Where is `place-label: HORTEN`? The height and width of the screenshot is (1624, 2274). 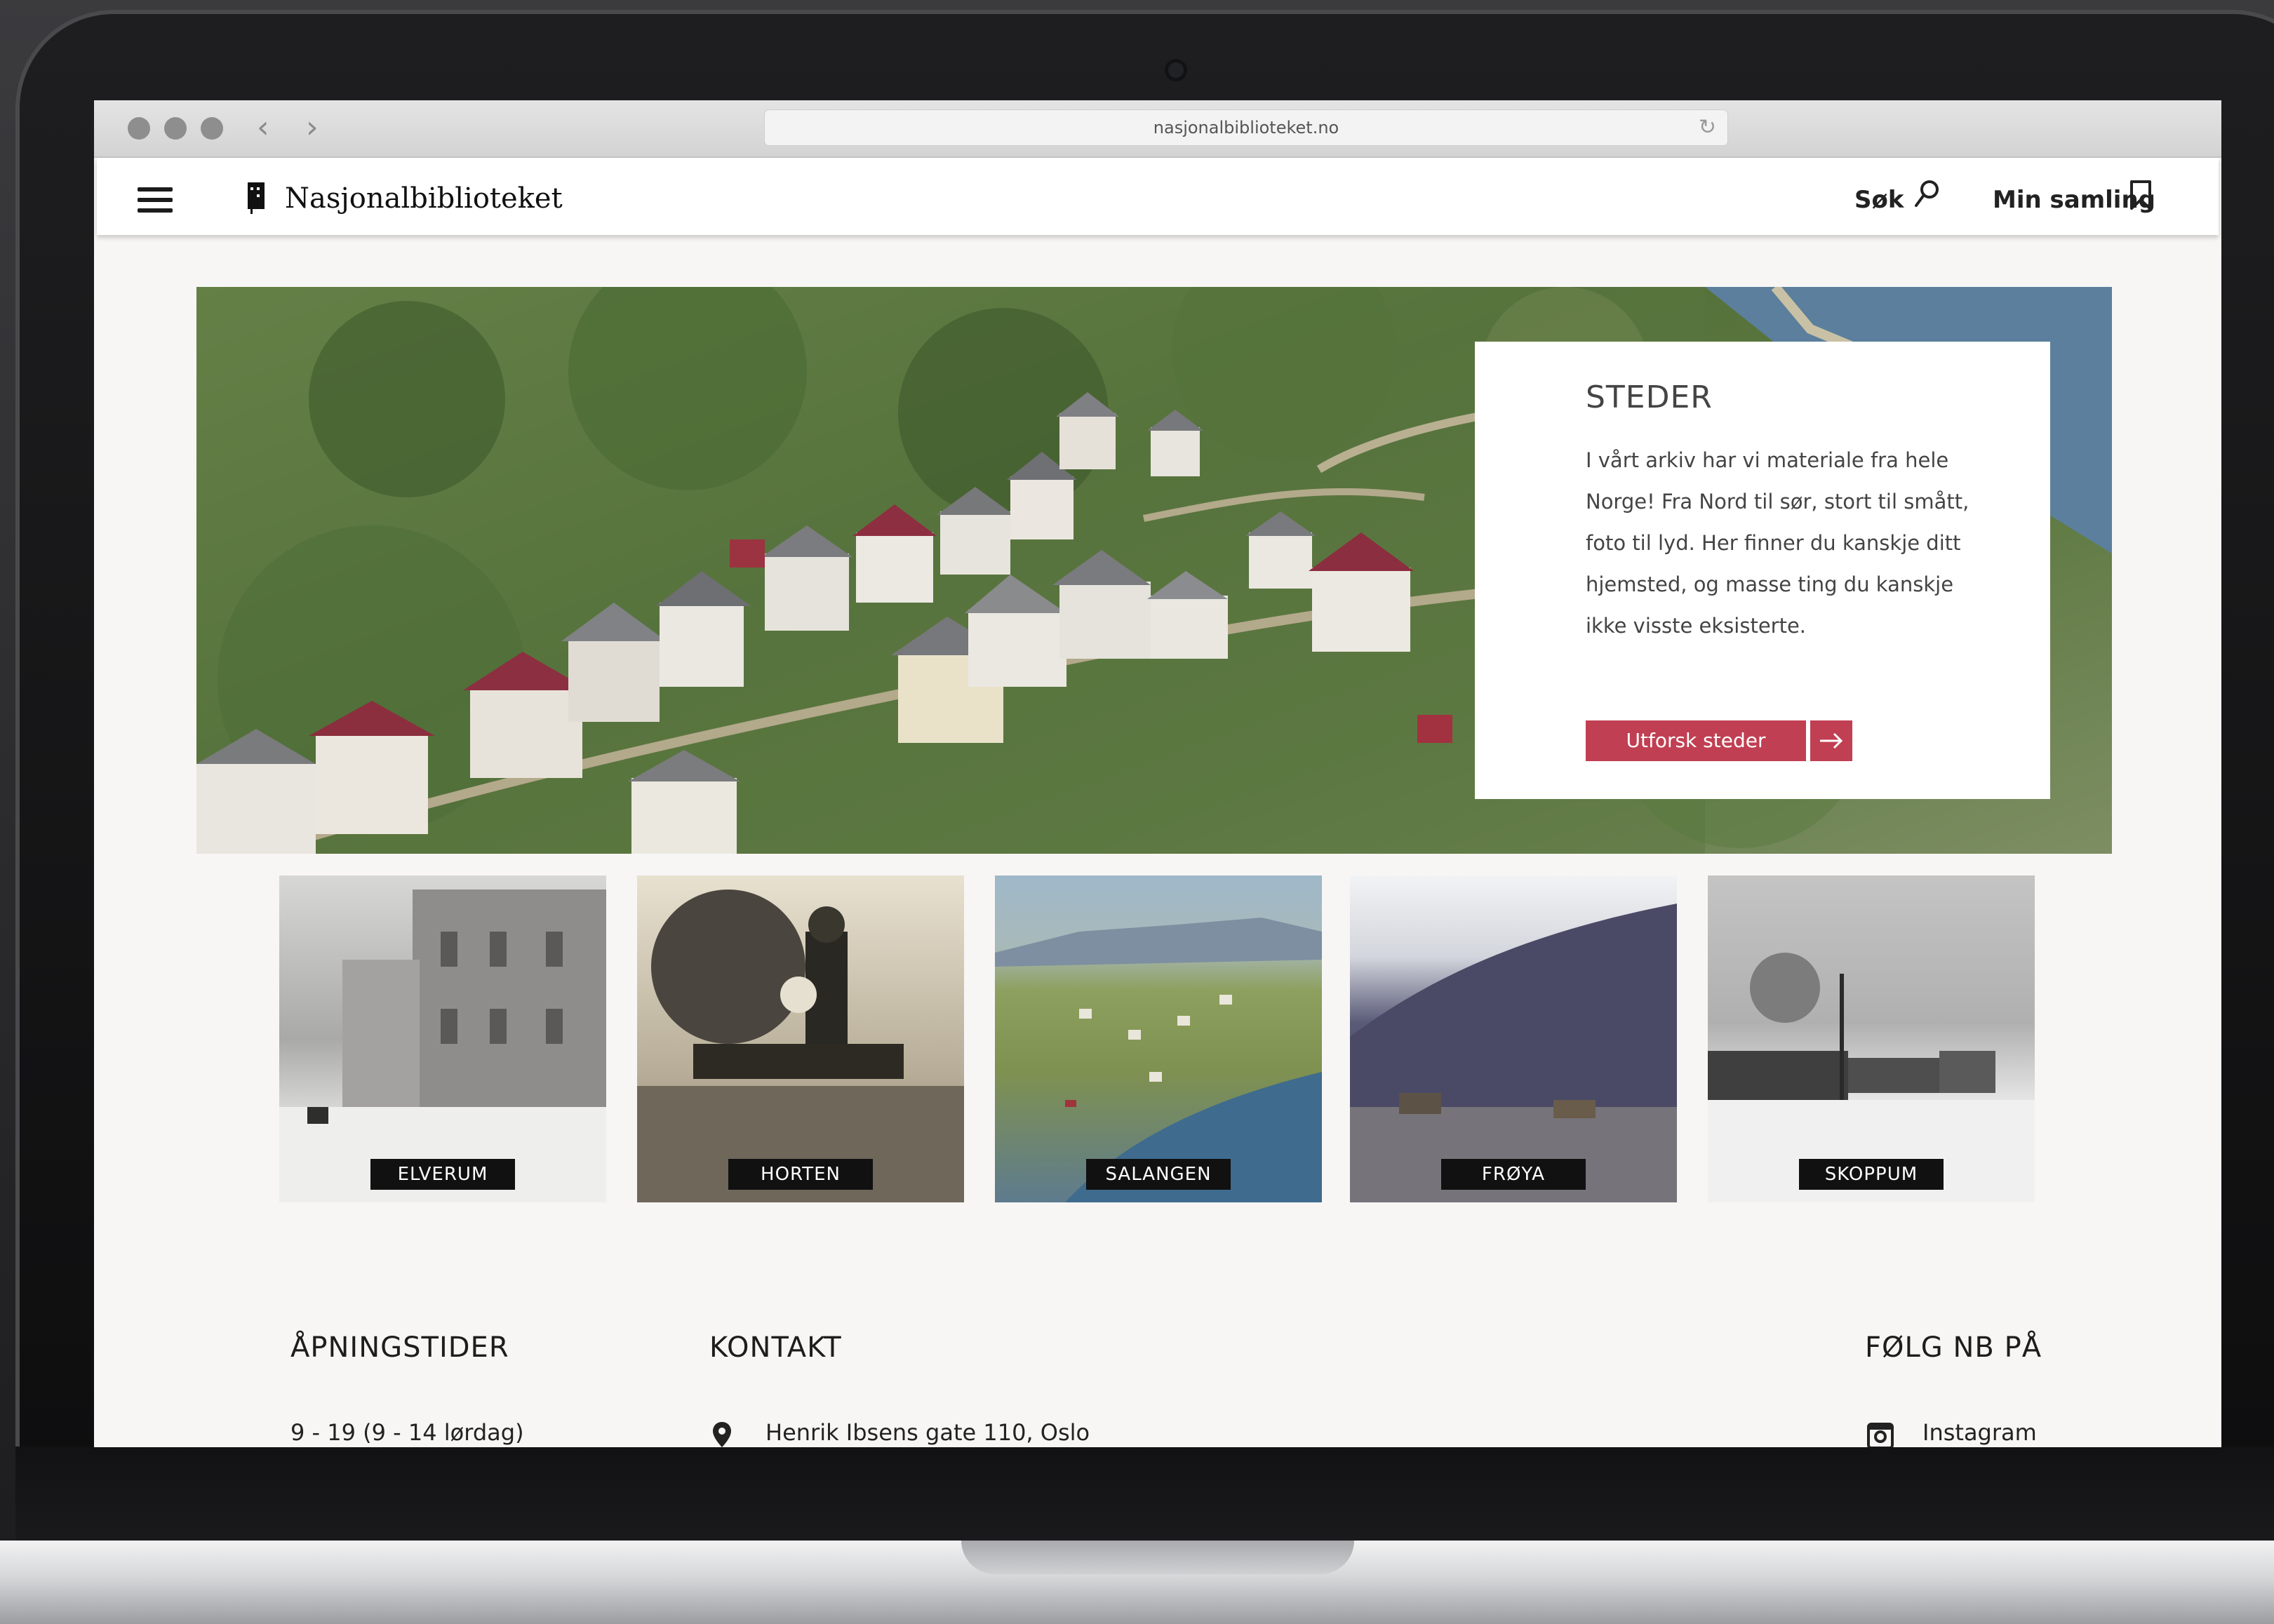
place-label: HORTEN is located at coordinates (801, 1174).